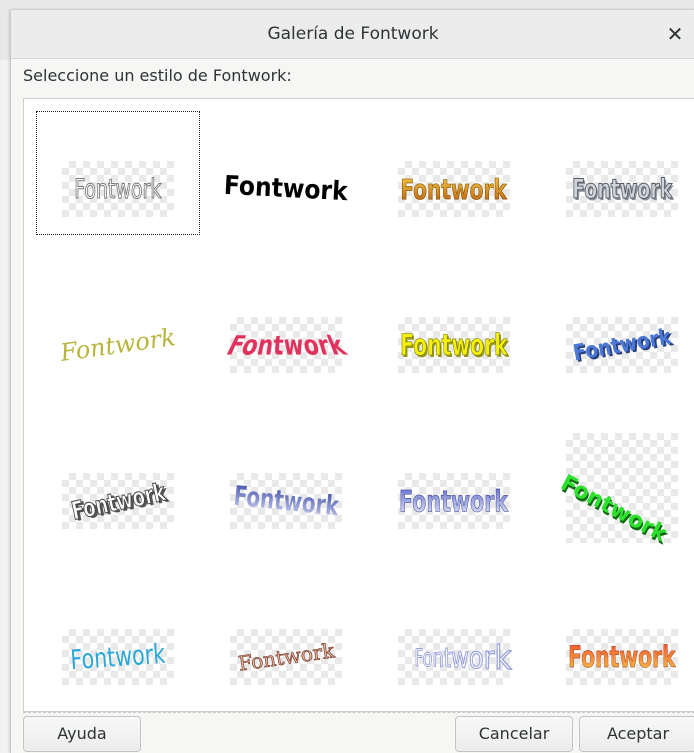 Image resolution: width=694 pixels, height=753 pixels. Describe the element at coordinates (514, 734) in the screenshot. I see `cancel-button: Cancelar` at that location.